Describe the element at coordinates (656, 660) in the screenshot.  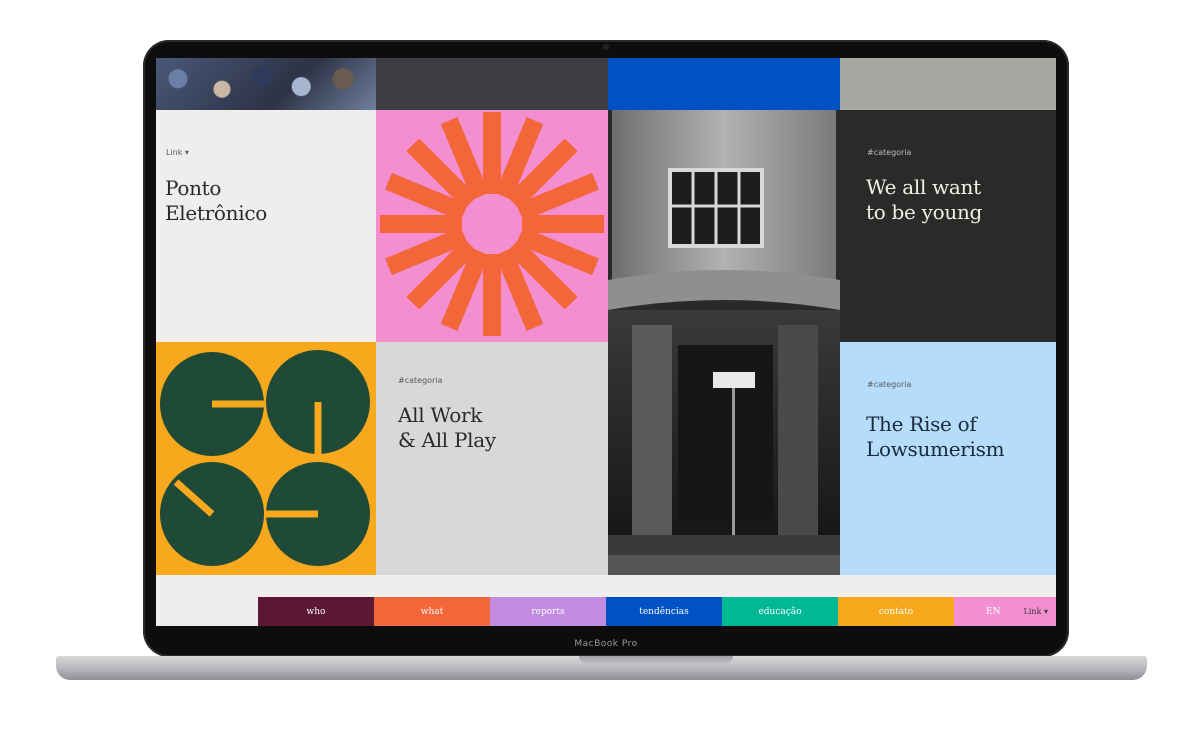
I see `base-notch` at that location.